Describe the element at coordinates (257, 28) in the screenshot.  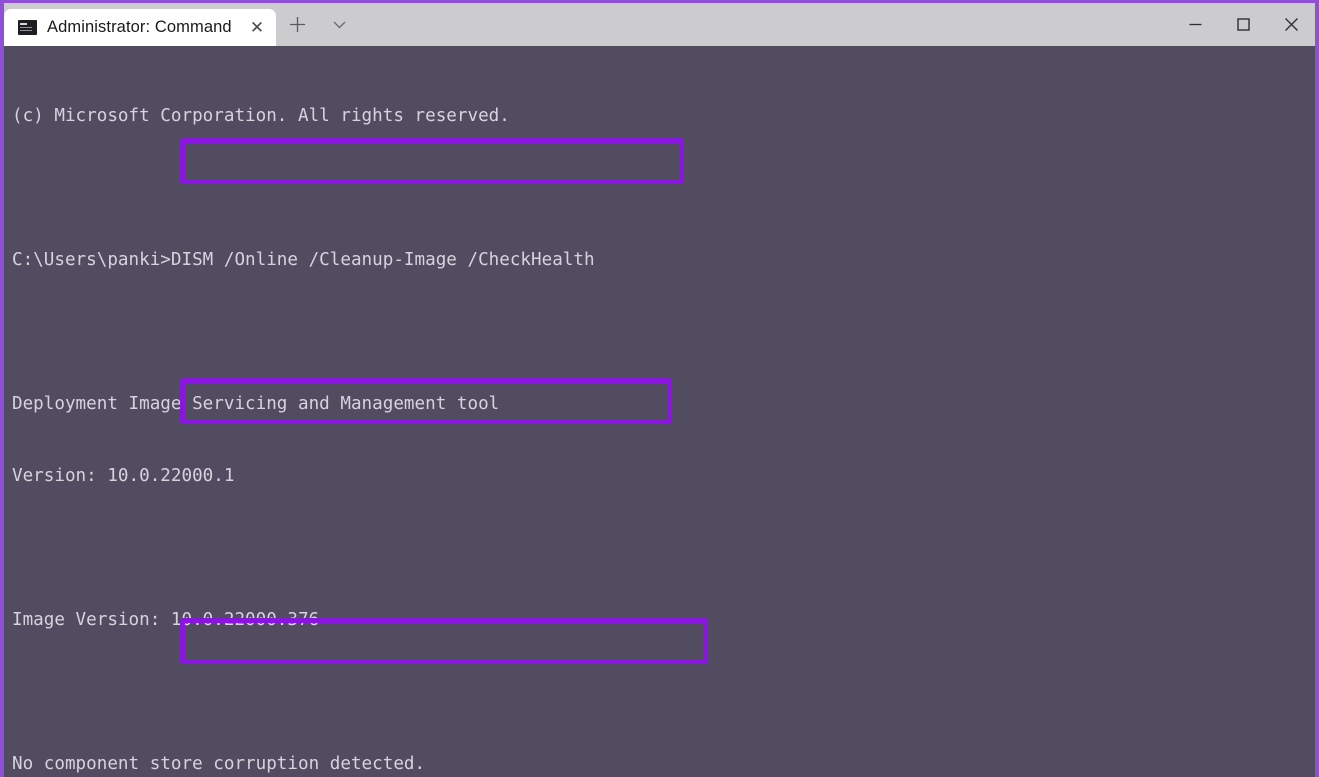
I see `close-tab-icon: ✕` at that location.